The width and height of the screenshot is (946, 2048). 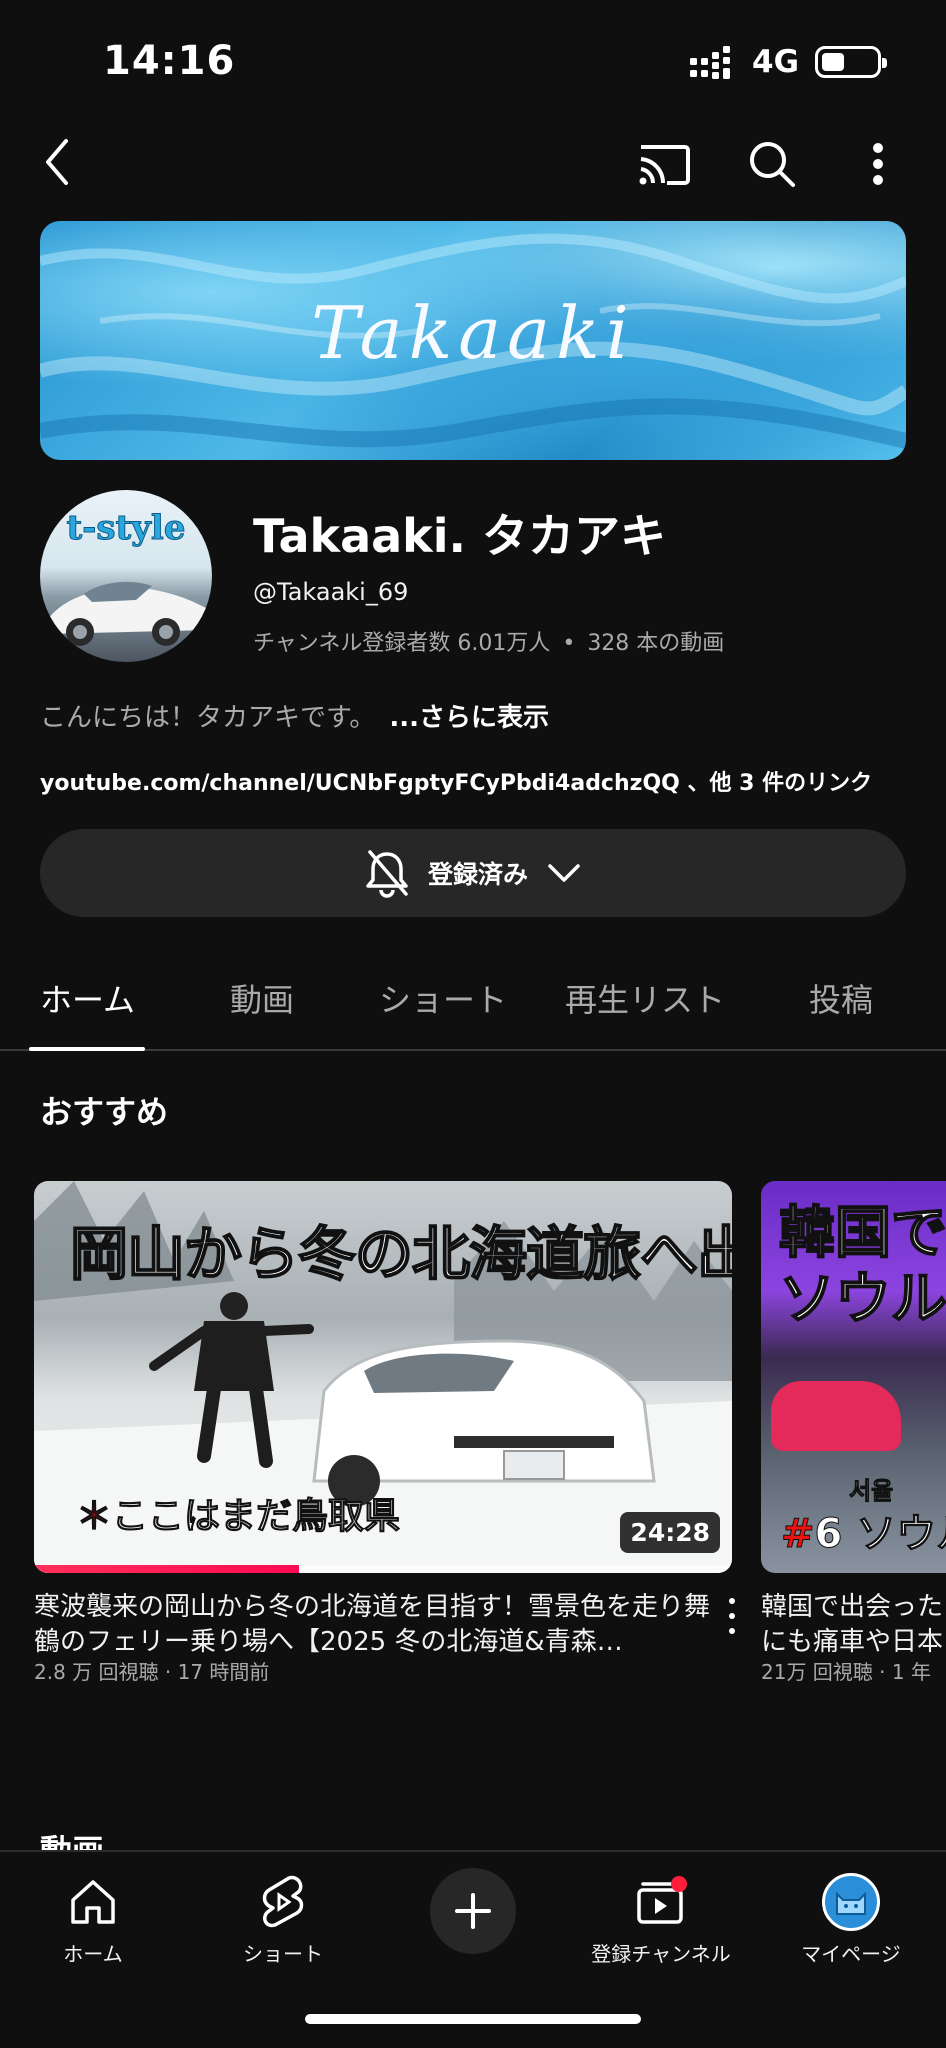 I want to click on chevron-down-icon, so click(x=564, y=873).